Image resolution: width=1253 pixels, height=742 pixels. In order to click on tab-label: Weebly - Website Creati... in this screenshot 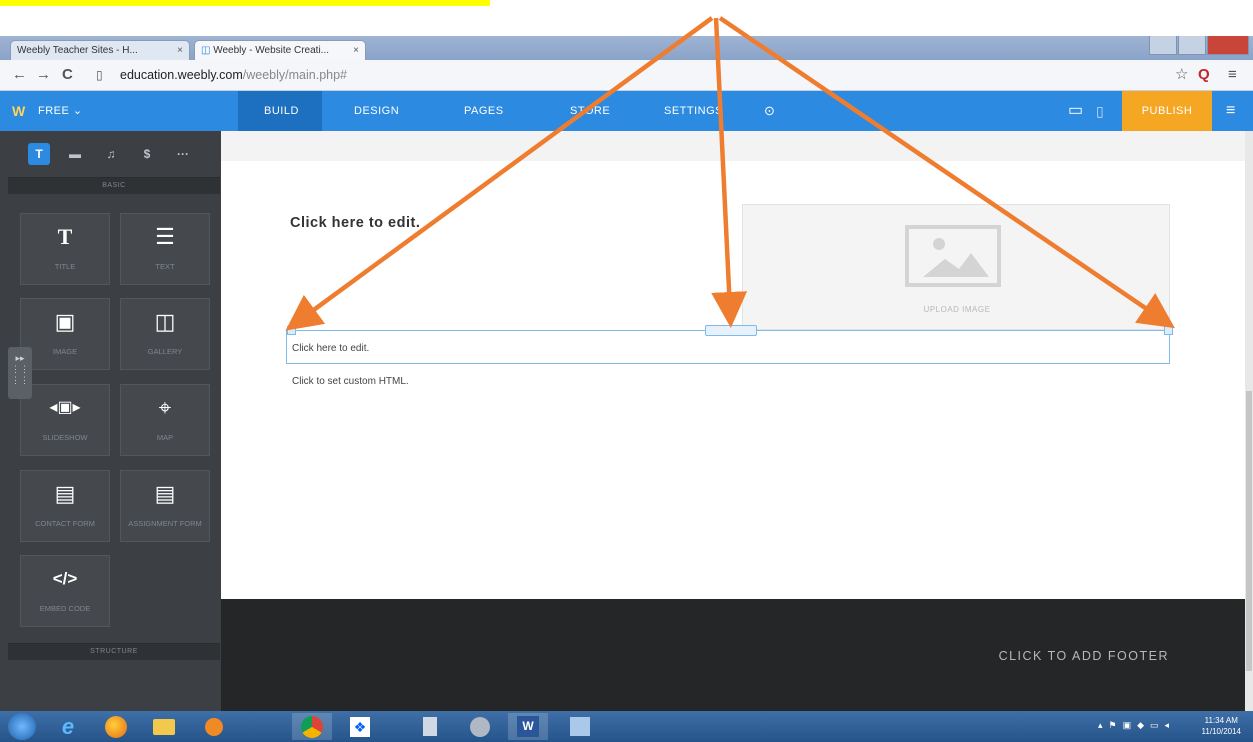, I will do `click(271, 50)`.